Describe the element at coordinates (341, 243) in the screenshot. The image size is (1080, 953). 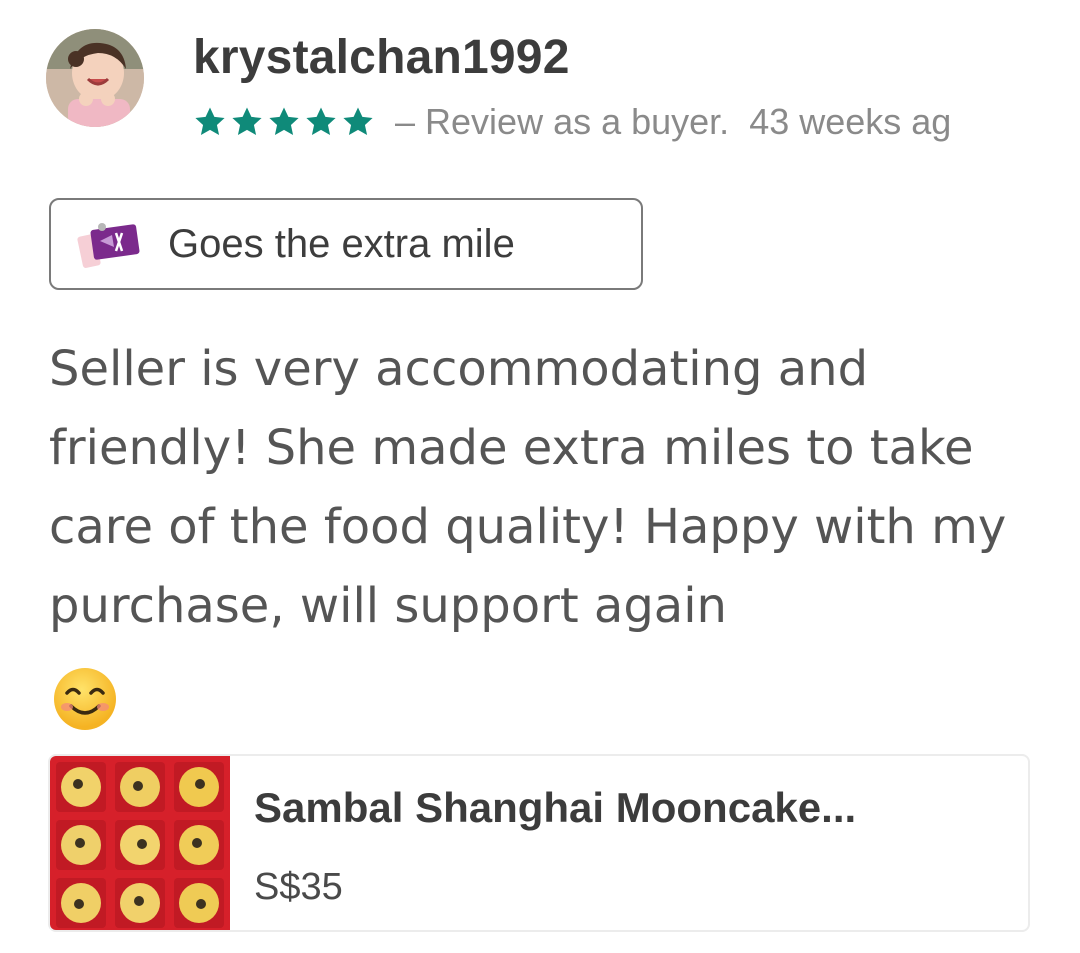
I see `badge-label: Goes the extra mile` at that location.